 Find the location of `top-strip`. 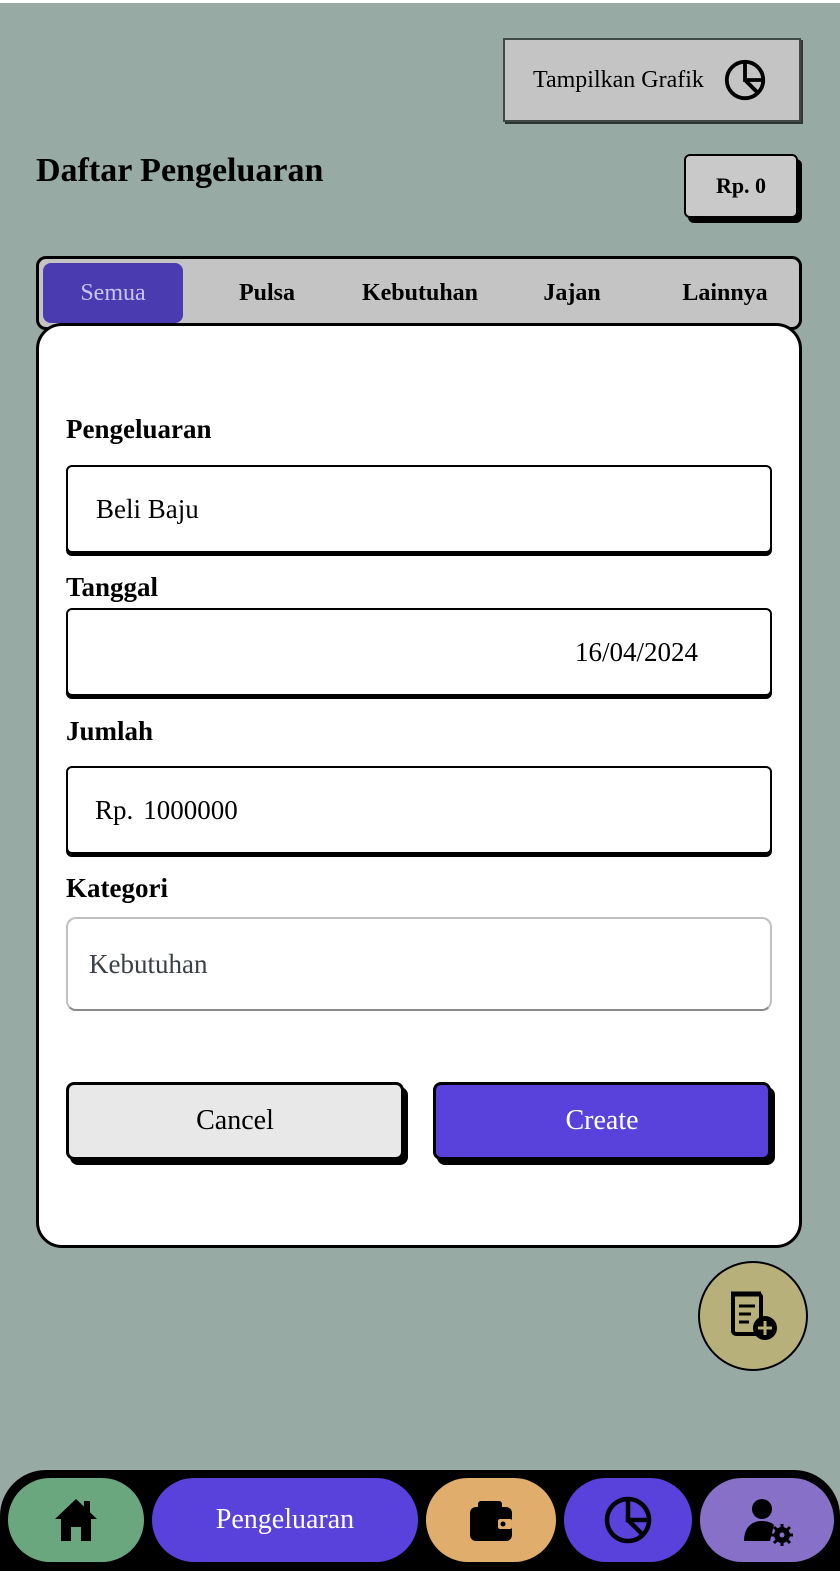

top-strip is located at coordinates (420, 1).